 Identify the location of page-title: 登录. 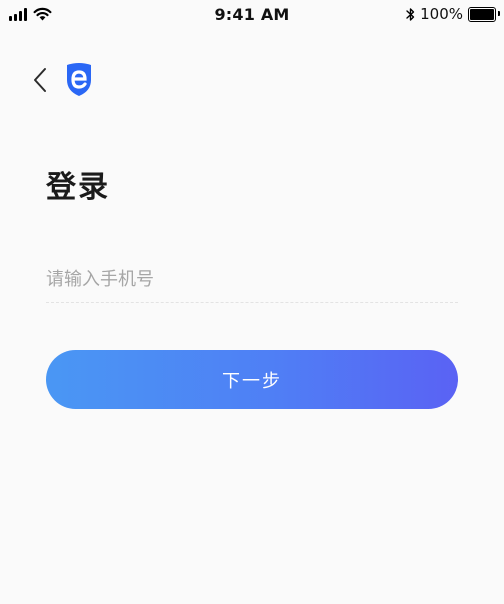
(78, 187).